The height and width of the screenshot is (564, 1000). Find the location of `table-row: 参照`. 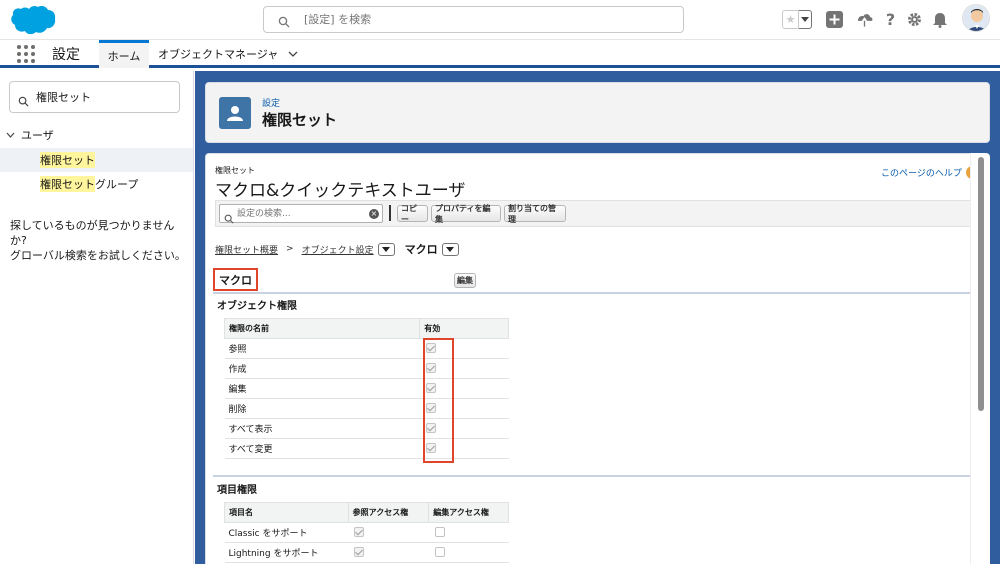

table-row: 参照 is located at coordinates (366, 348).